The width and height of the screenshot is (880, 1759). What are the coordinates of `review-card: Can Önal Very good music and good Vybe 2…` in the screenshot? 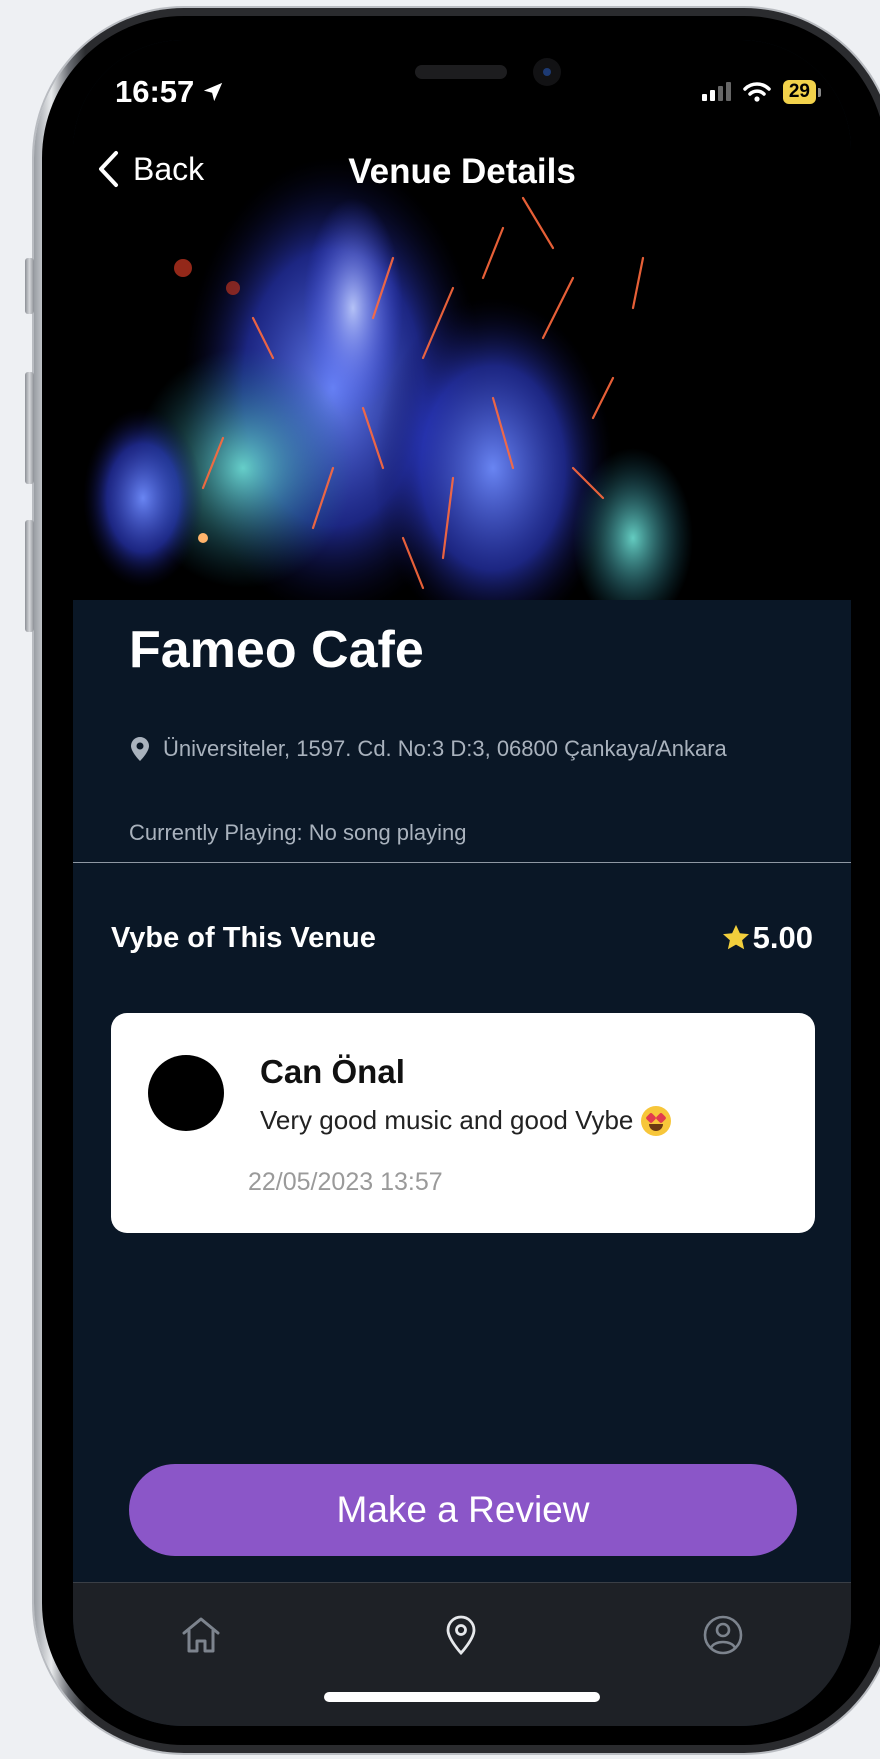 It's located at (463, 1123).